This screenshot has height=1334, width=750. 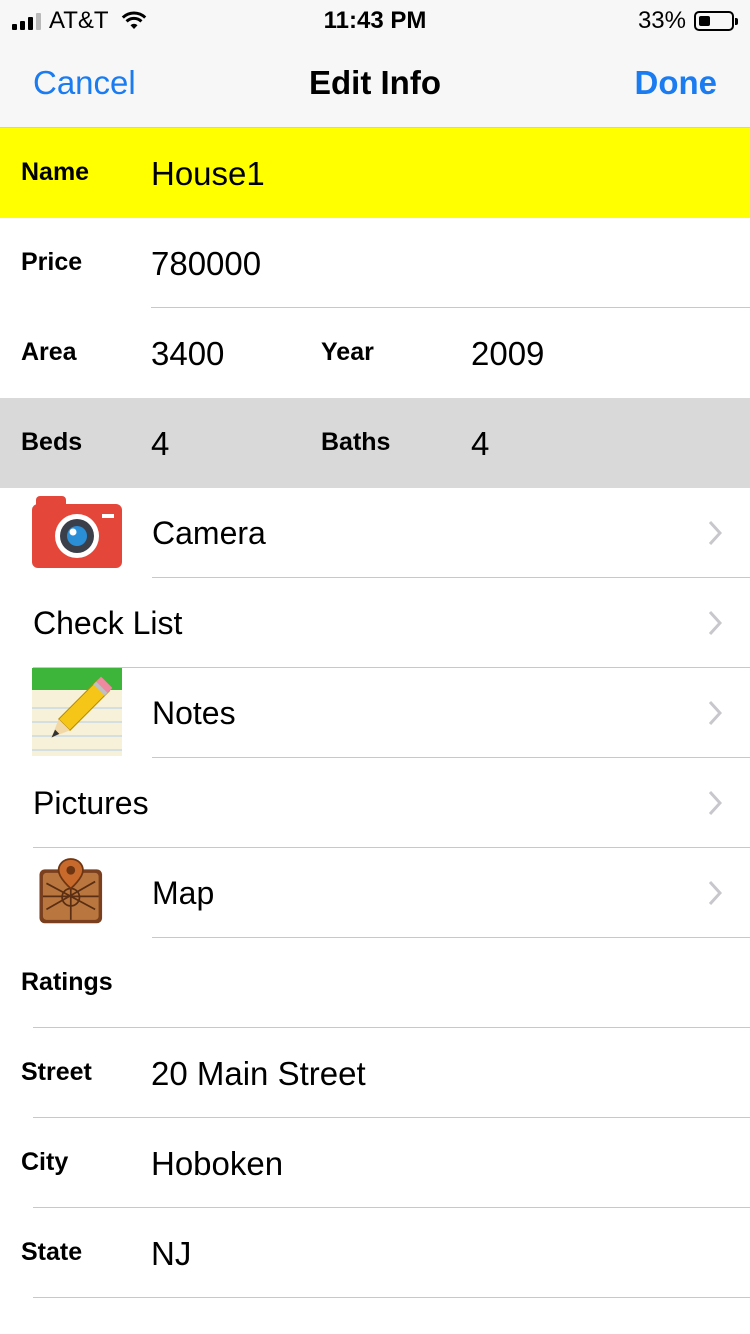 What do you see at coordinates (375, 893) in the screenshot?
I see `menu-item-map: Map` at bounding box center [375, 893].